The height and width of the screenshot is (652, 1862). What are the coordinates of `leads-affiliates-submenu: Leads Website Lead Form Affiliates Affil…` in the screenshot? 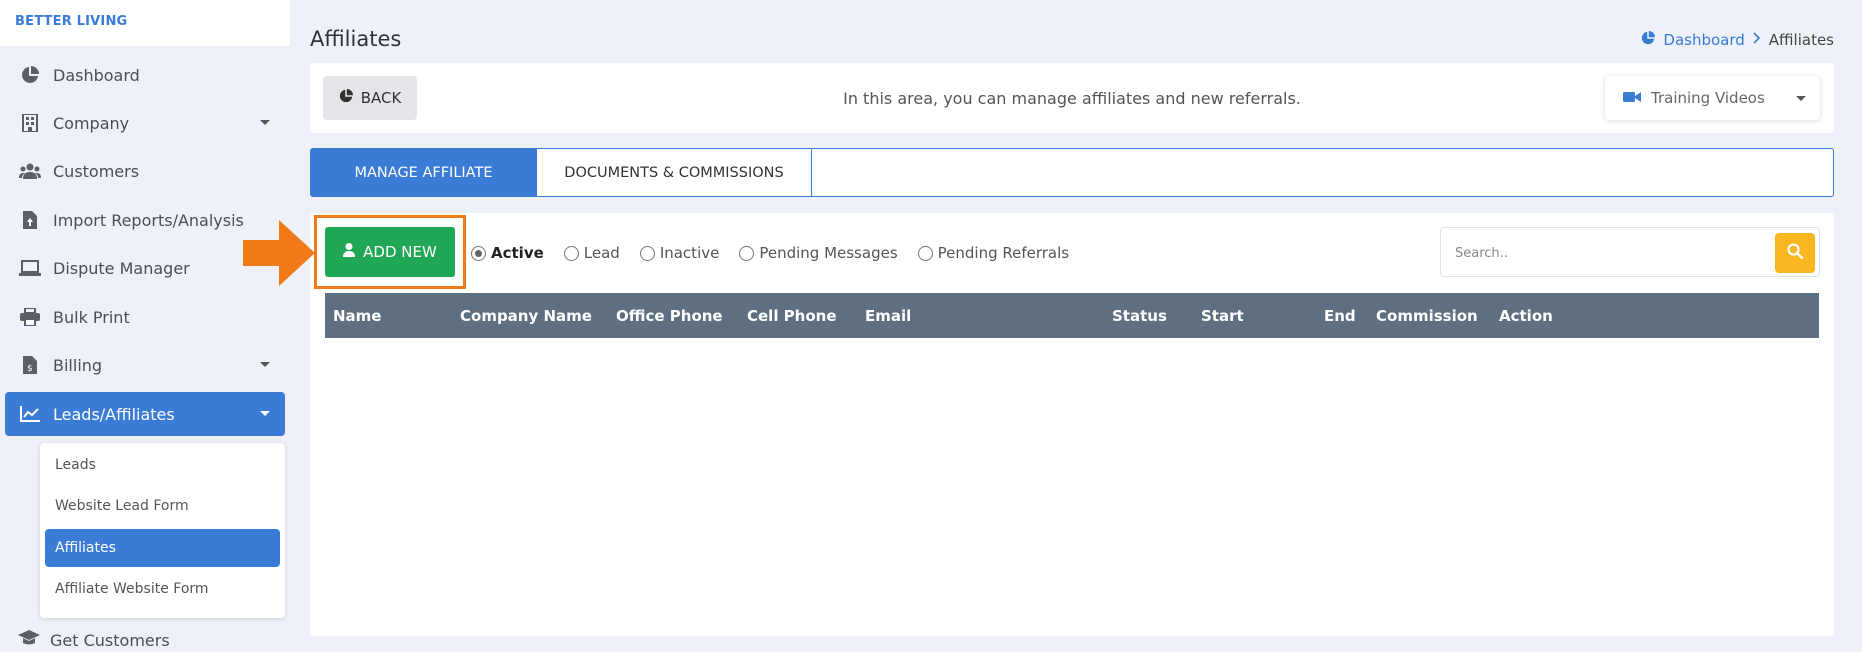 It's located at (162, 530).